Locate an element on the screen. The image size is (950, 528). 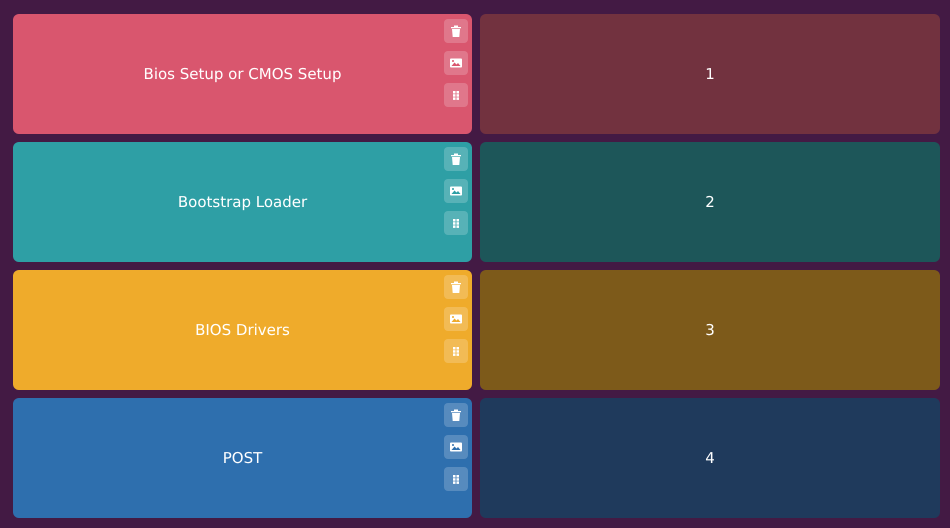
term-card: POST is located at coordinates (242, 458).